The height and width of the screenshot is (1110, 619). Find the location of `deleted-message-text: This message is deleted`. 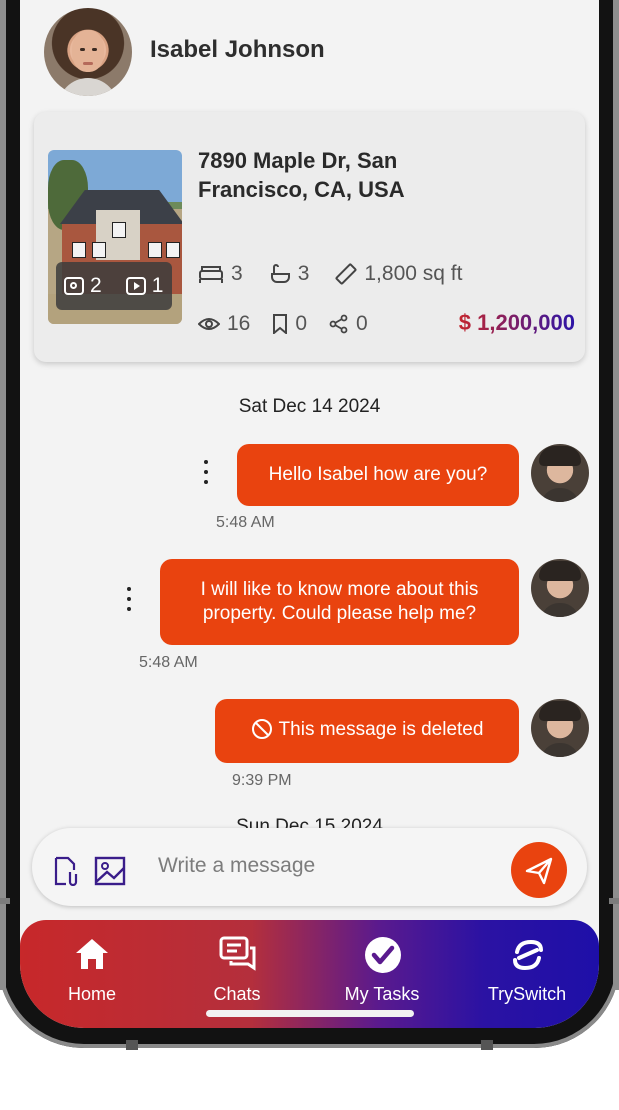

deleted-message-text: This message is deleted is located at coordinates (381, 729).